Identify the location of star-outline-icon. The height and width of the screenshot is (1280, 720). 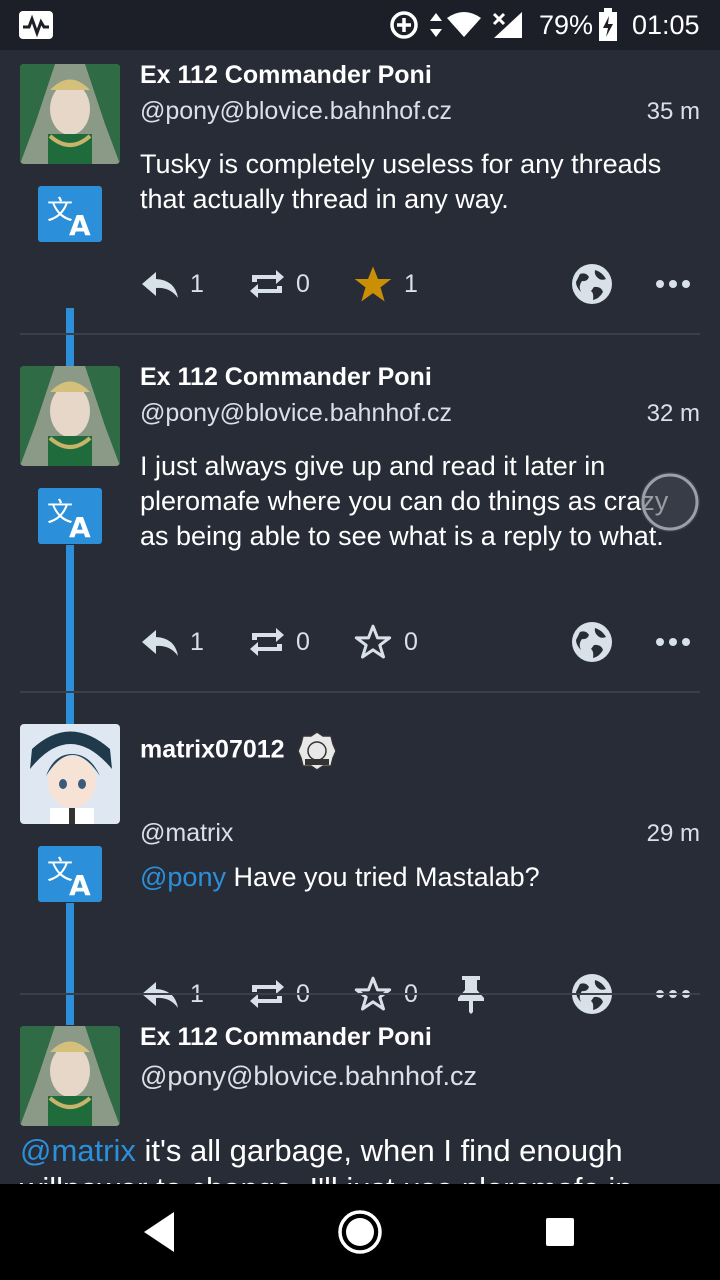
(373, 641).